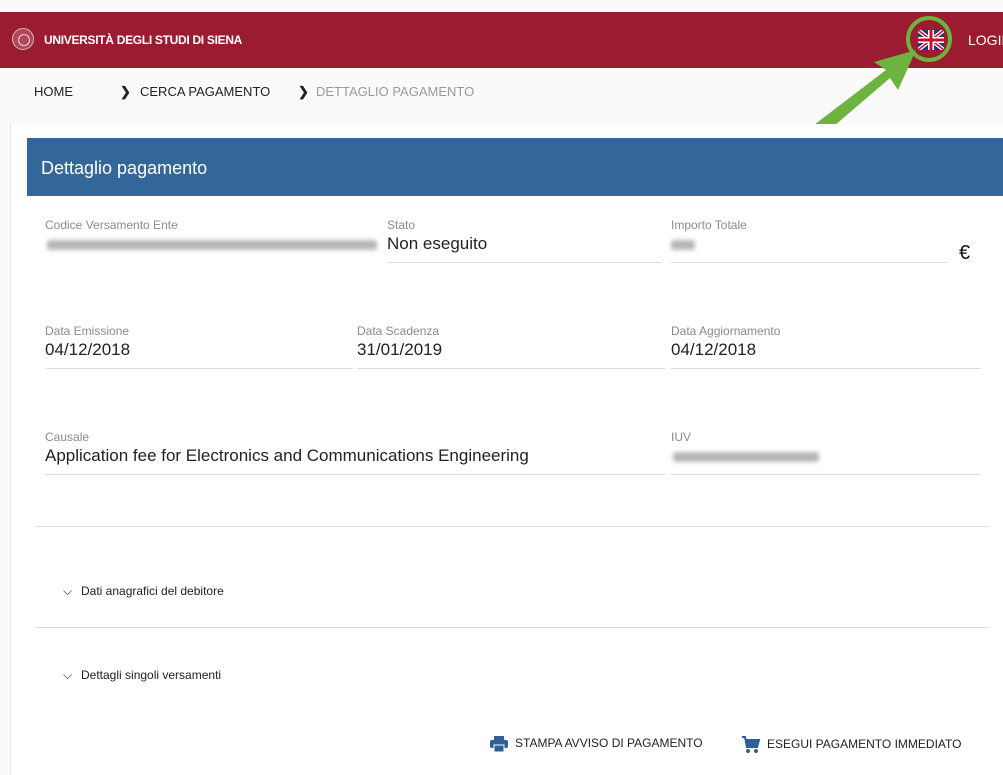  I want to click on iuv-field: IUV, so click(826, 454).